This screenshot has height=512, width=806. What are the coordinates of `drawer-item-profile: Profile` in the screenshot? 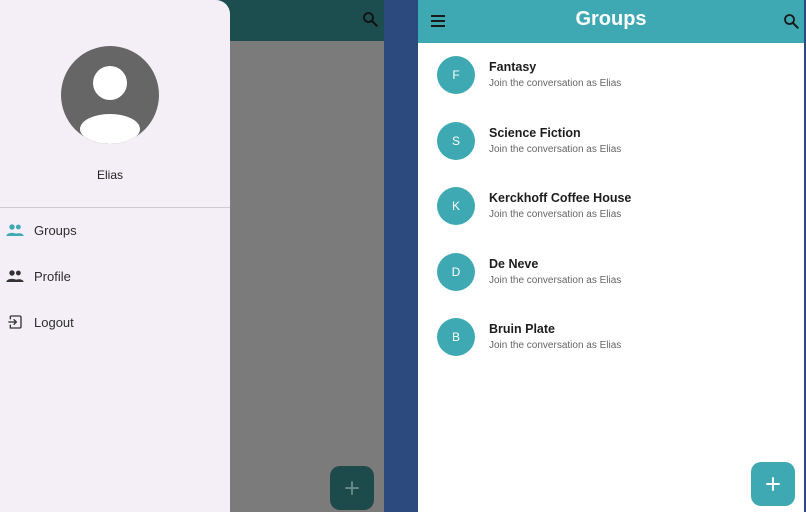 It's located at (110, 276).